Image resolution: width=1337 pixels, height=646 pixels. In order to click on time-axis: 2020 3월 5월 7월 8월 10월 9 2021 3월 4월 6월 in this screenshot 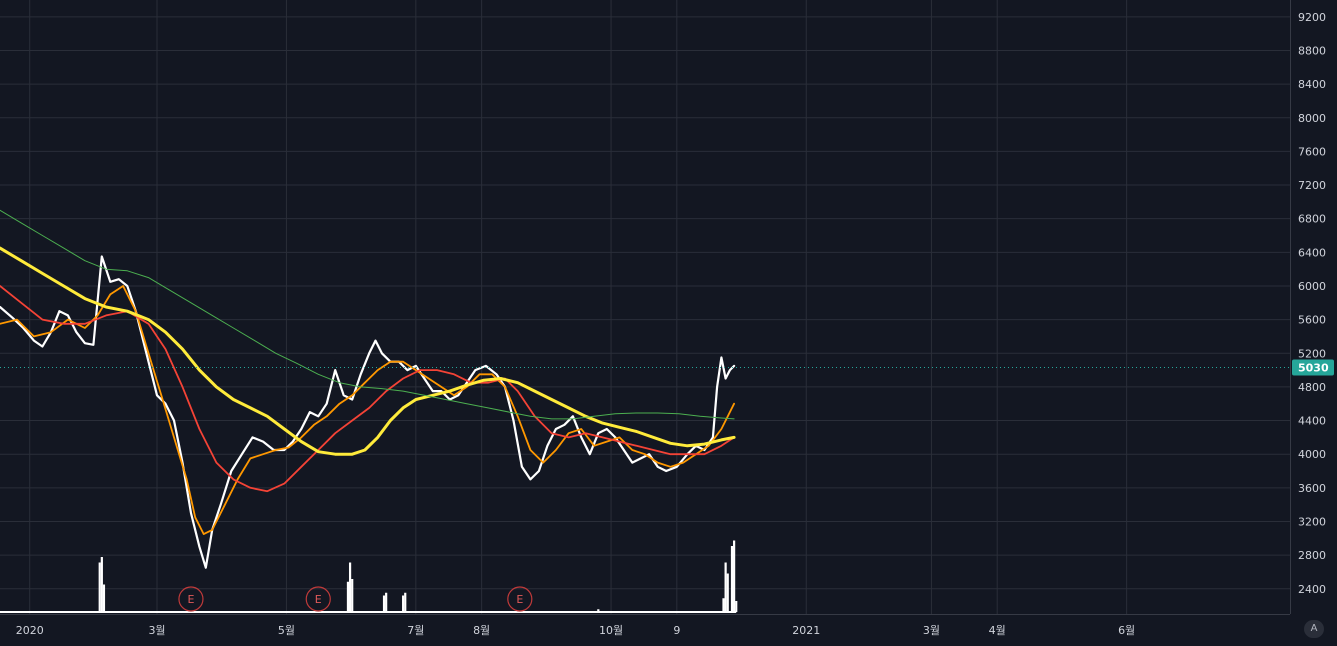, I will do `click(668, 628)`.